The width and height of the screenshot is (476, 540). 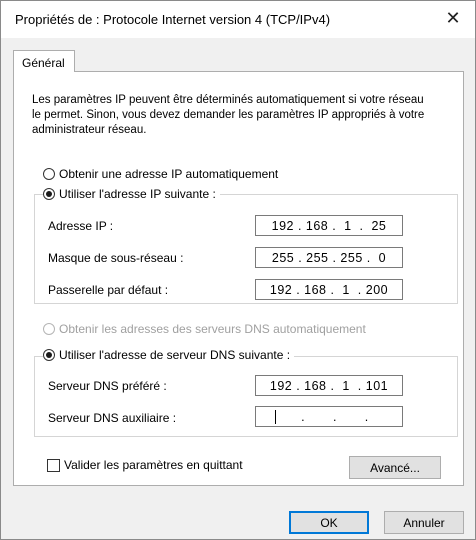 What do you see at coordinates (153, 465) in the screenshot?
I see `validate-checkbox-label: Valider les paramètres en quittant` at bounding box center [153, 465].